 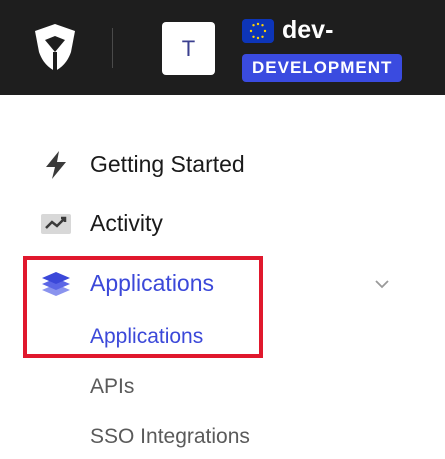 What do you see at coordinates (56, 284) in the screenshot?
I see `layers-icon` at bounding box center [56, 284].